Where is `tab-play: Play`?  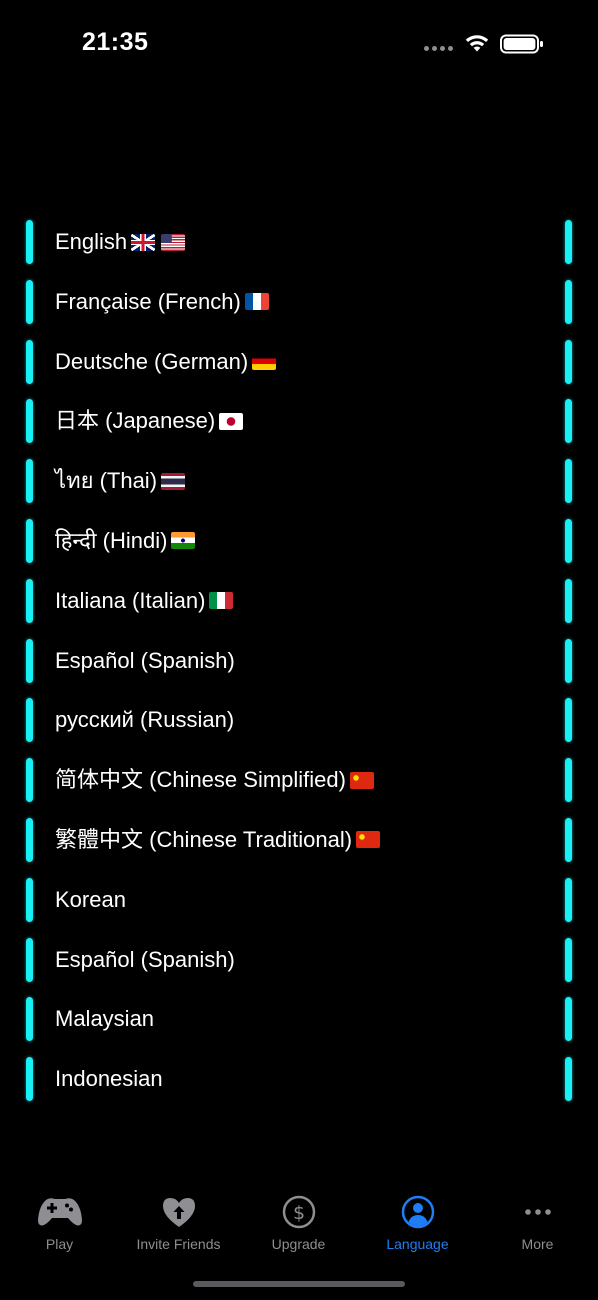 tab-play: Play is located at coordinates (59, 1220).